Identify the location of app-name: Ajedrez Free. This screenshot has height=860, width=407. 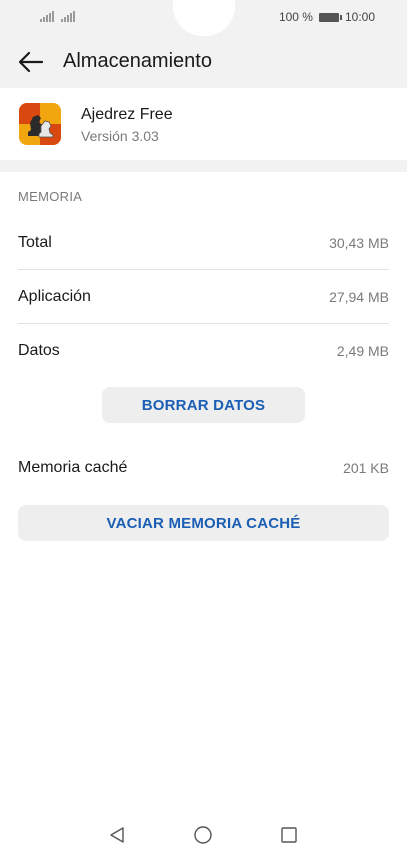
(127, 114).